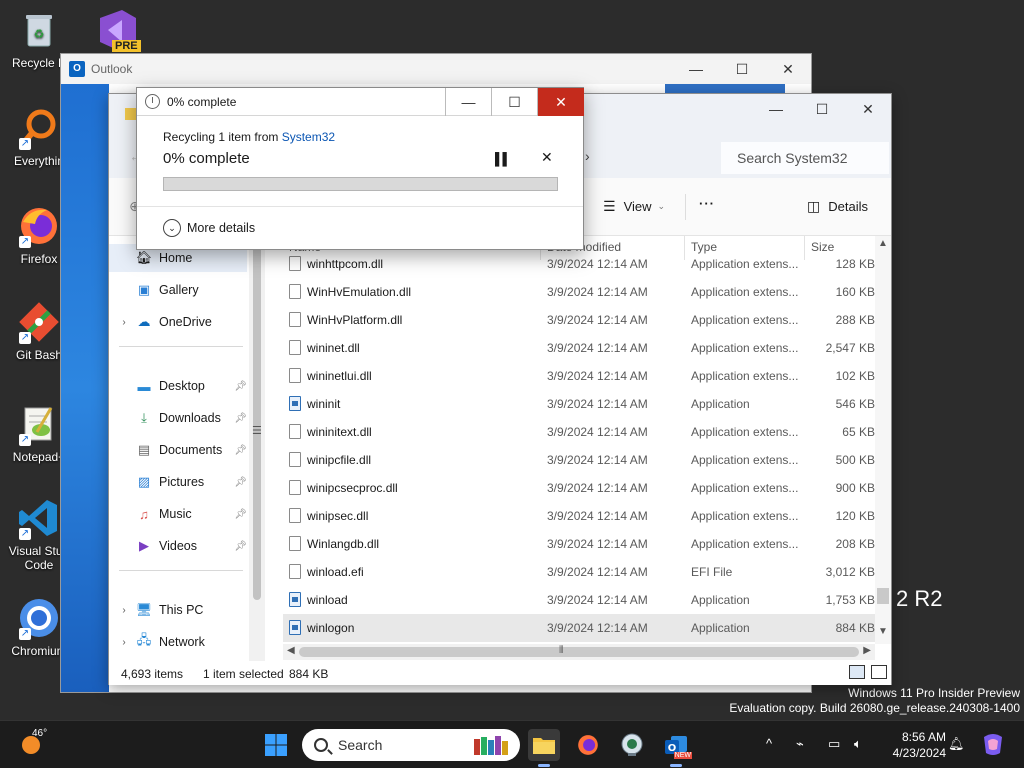 The image size is (1024, 768). Describe the element at coordinates (696, 69) in the screenshot. I see `outlook-minimize-button: —` at that location.